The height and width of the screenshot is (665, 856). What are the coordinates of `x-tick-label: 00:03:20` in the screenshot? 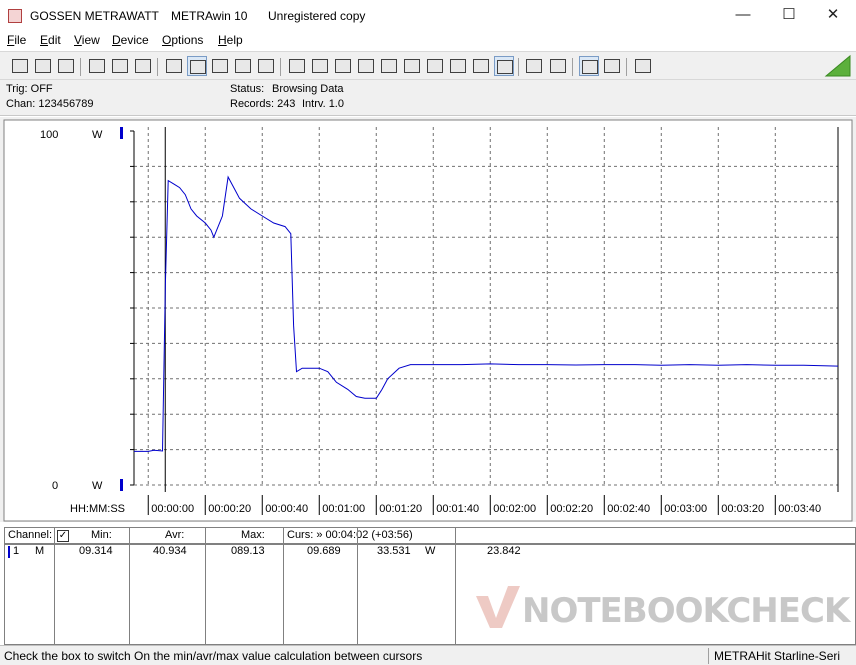 It's located at (742, 509).